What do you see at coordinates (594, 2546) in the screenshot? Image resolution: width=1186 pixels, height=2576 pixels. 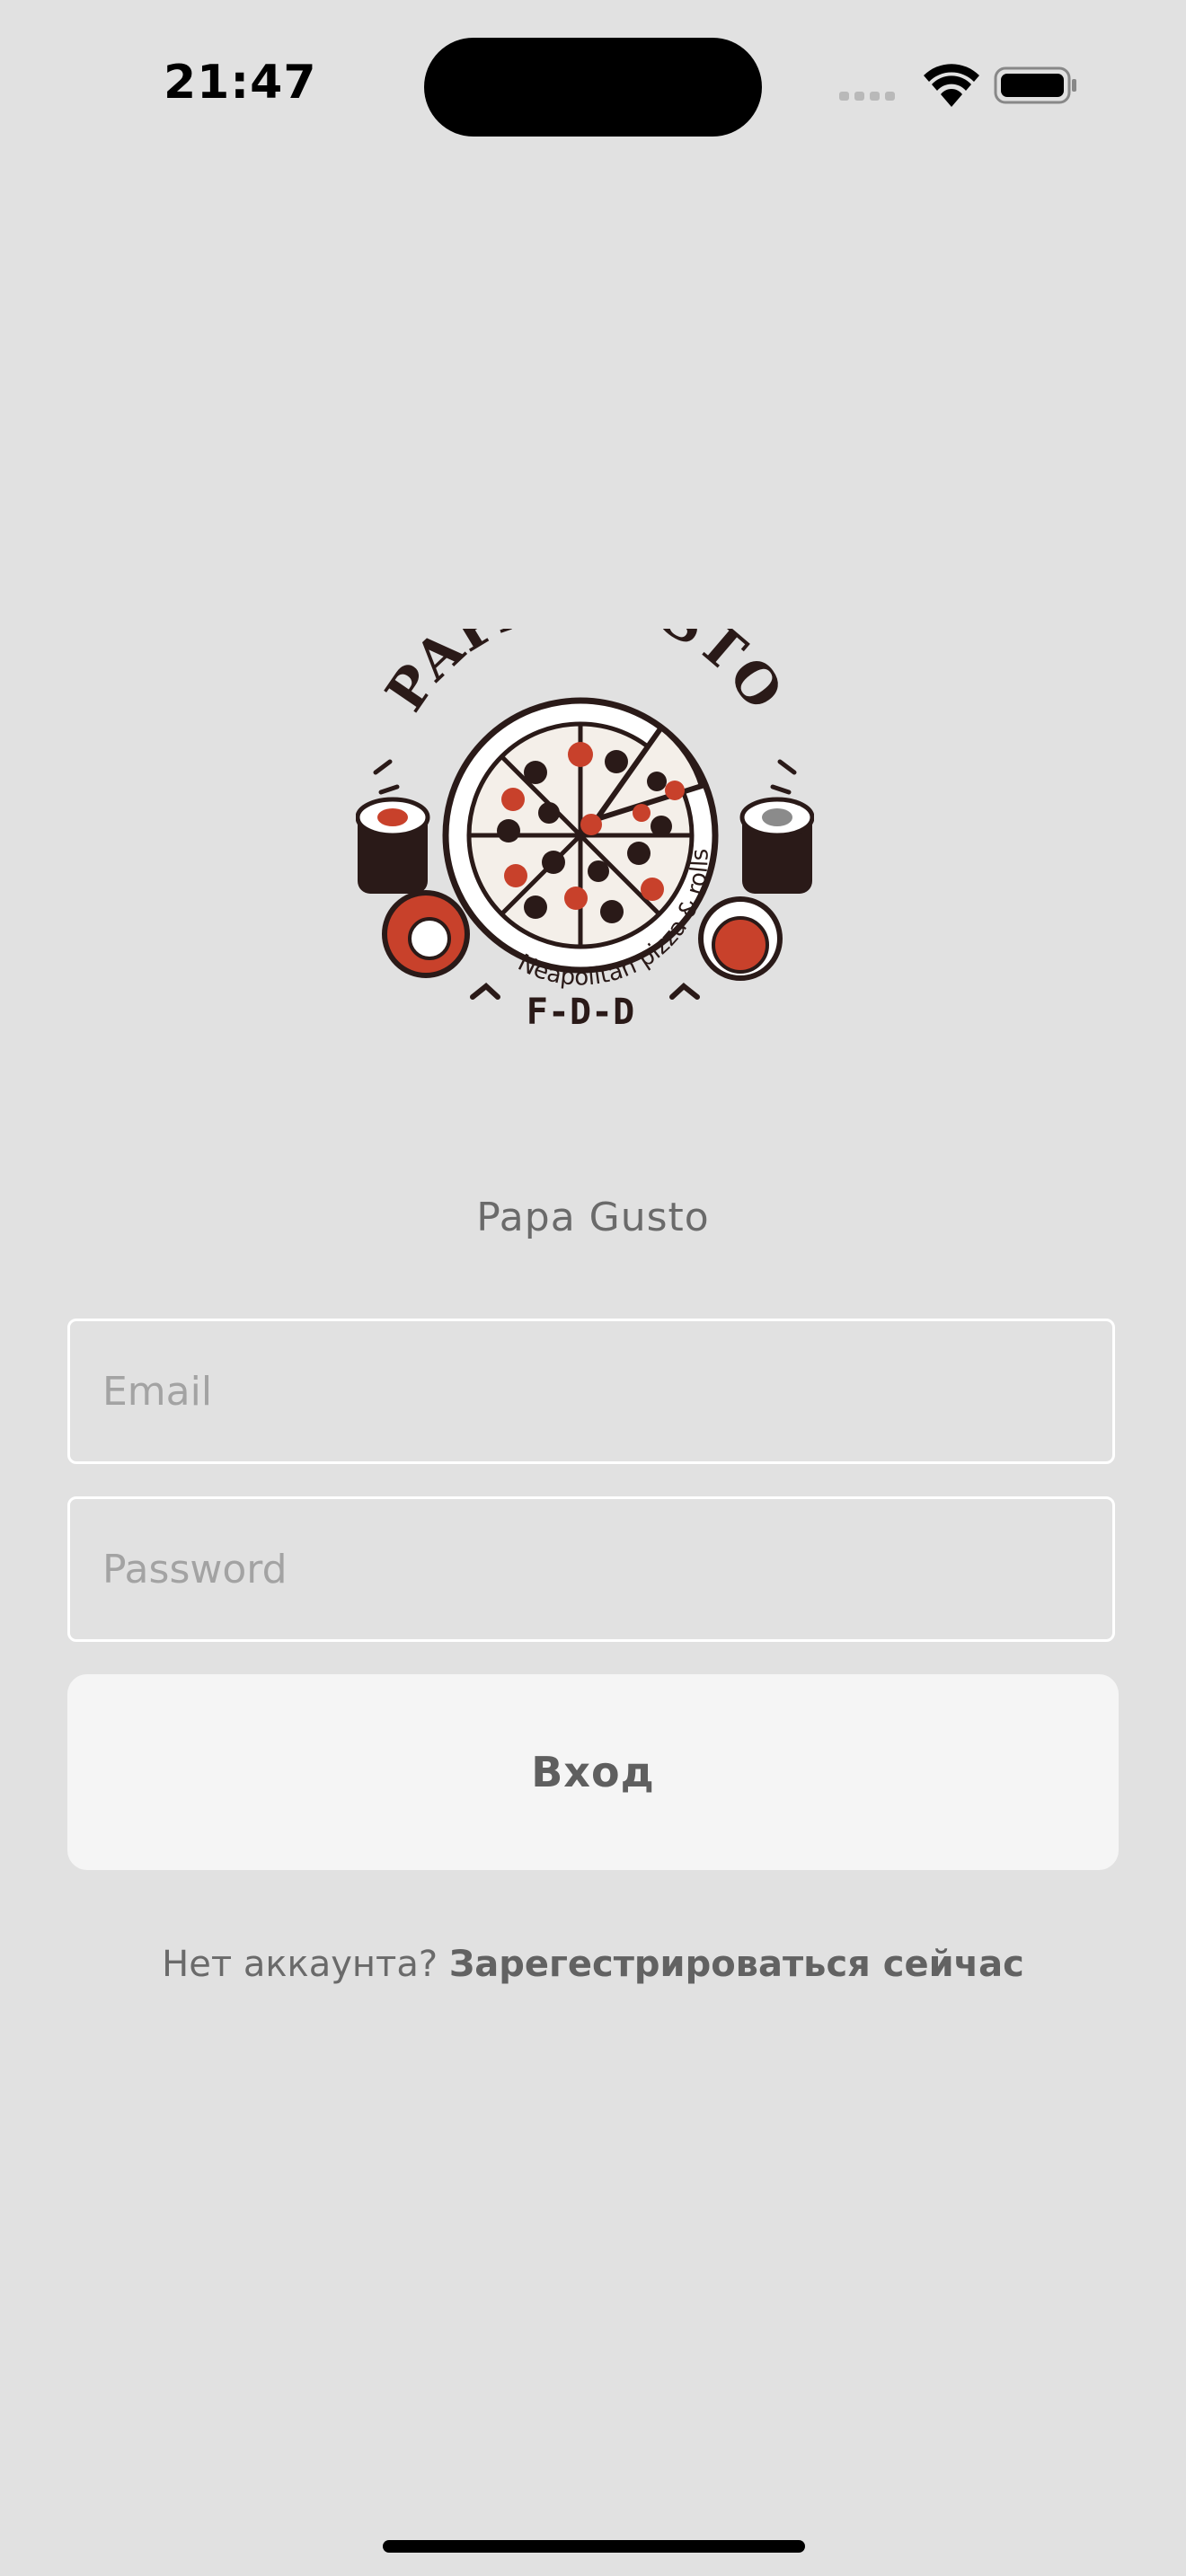 I see `home-indicator` at bounding box center [594, 2546].